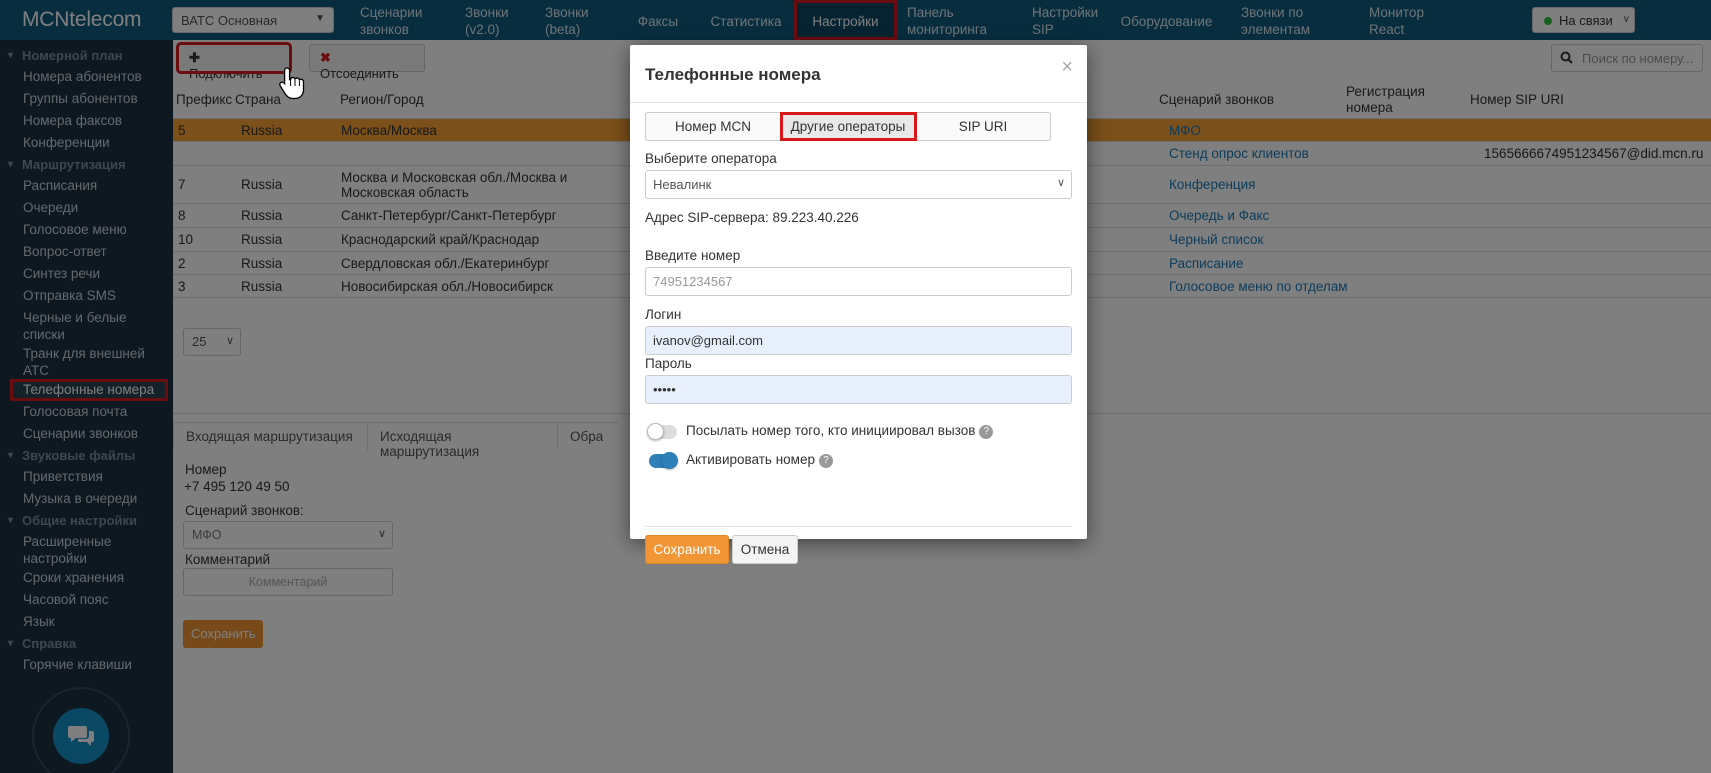 This screenshot has width=1711, height=773. What do you see at coordinates (733, 74) in the screenshot?
I see `modal-title: Телефонные номера` at bounding box center [733, 74].